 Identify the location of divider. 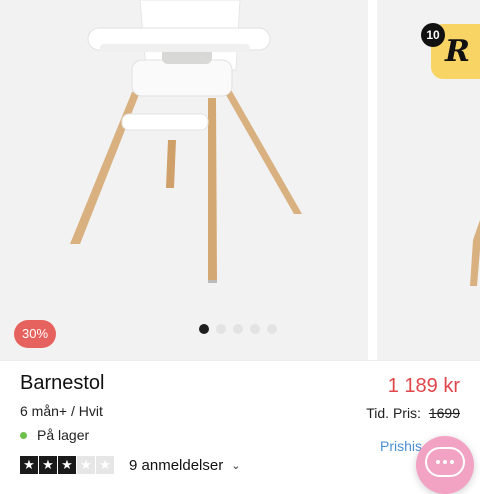
(240, 360).